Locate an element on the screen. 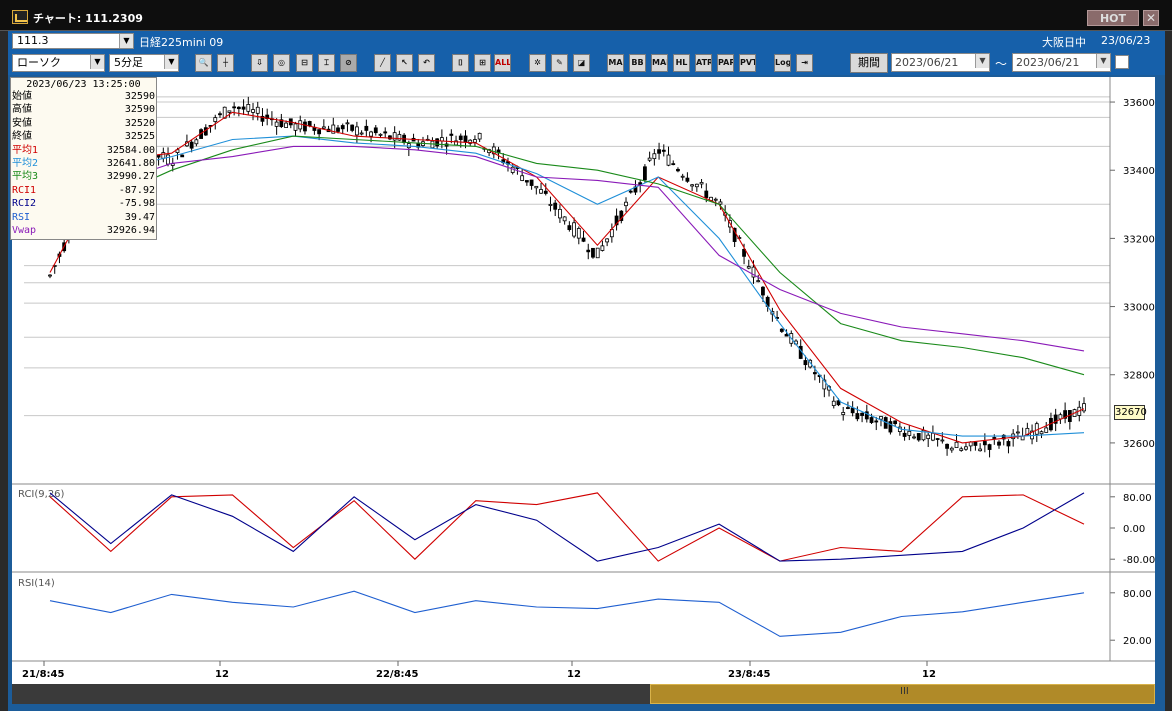 This screenshot has width=1172, height=711. period-checkbox is located at coordinates (1122, 62).